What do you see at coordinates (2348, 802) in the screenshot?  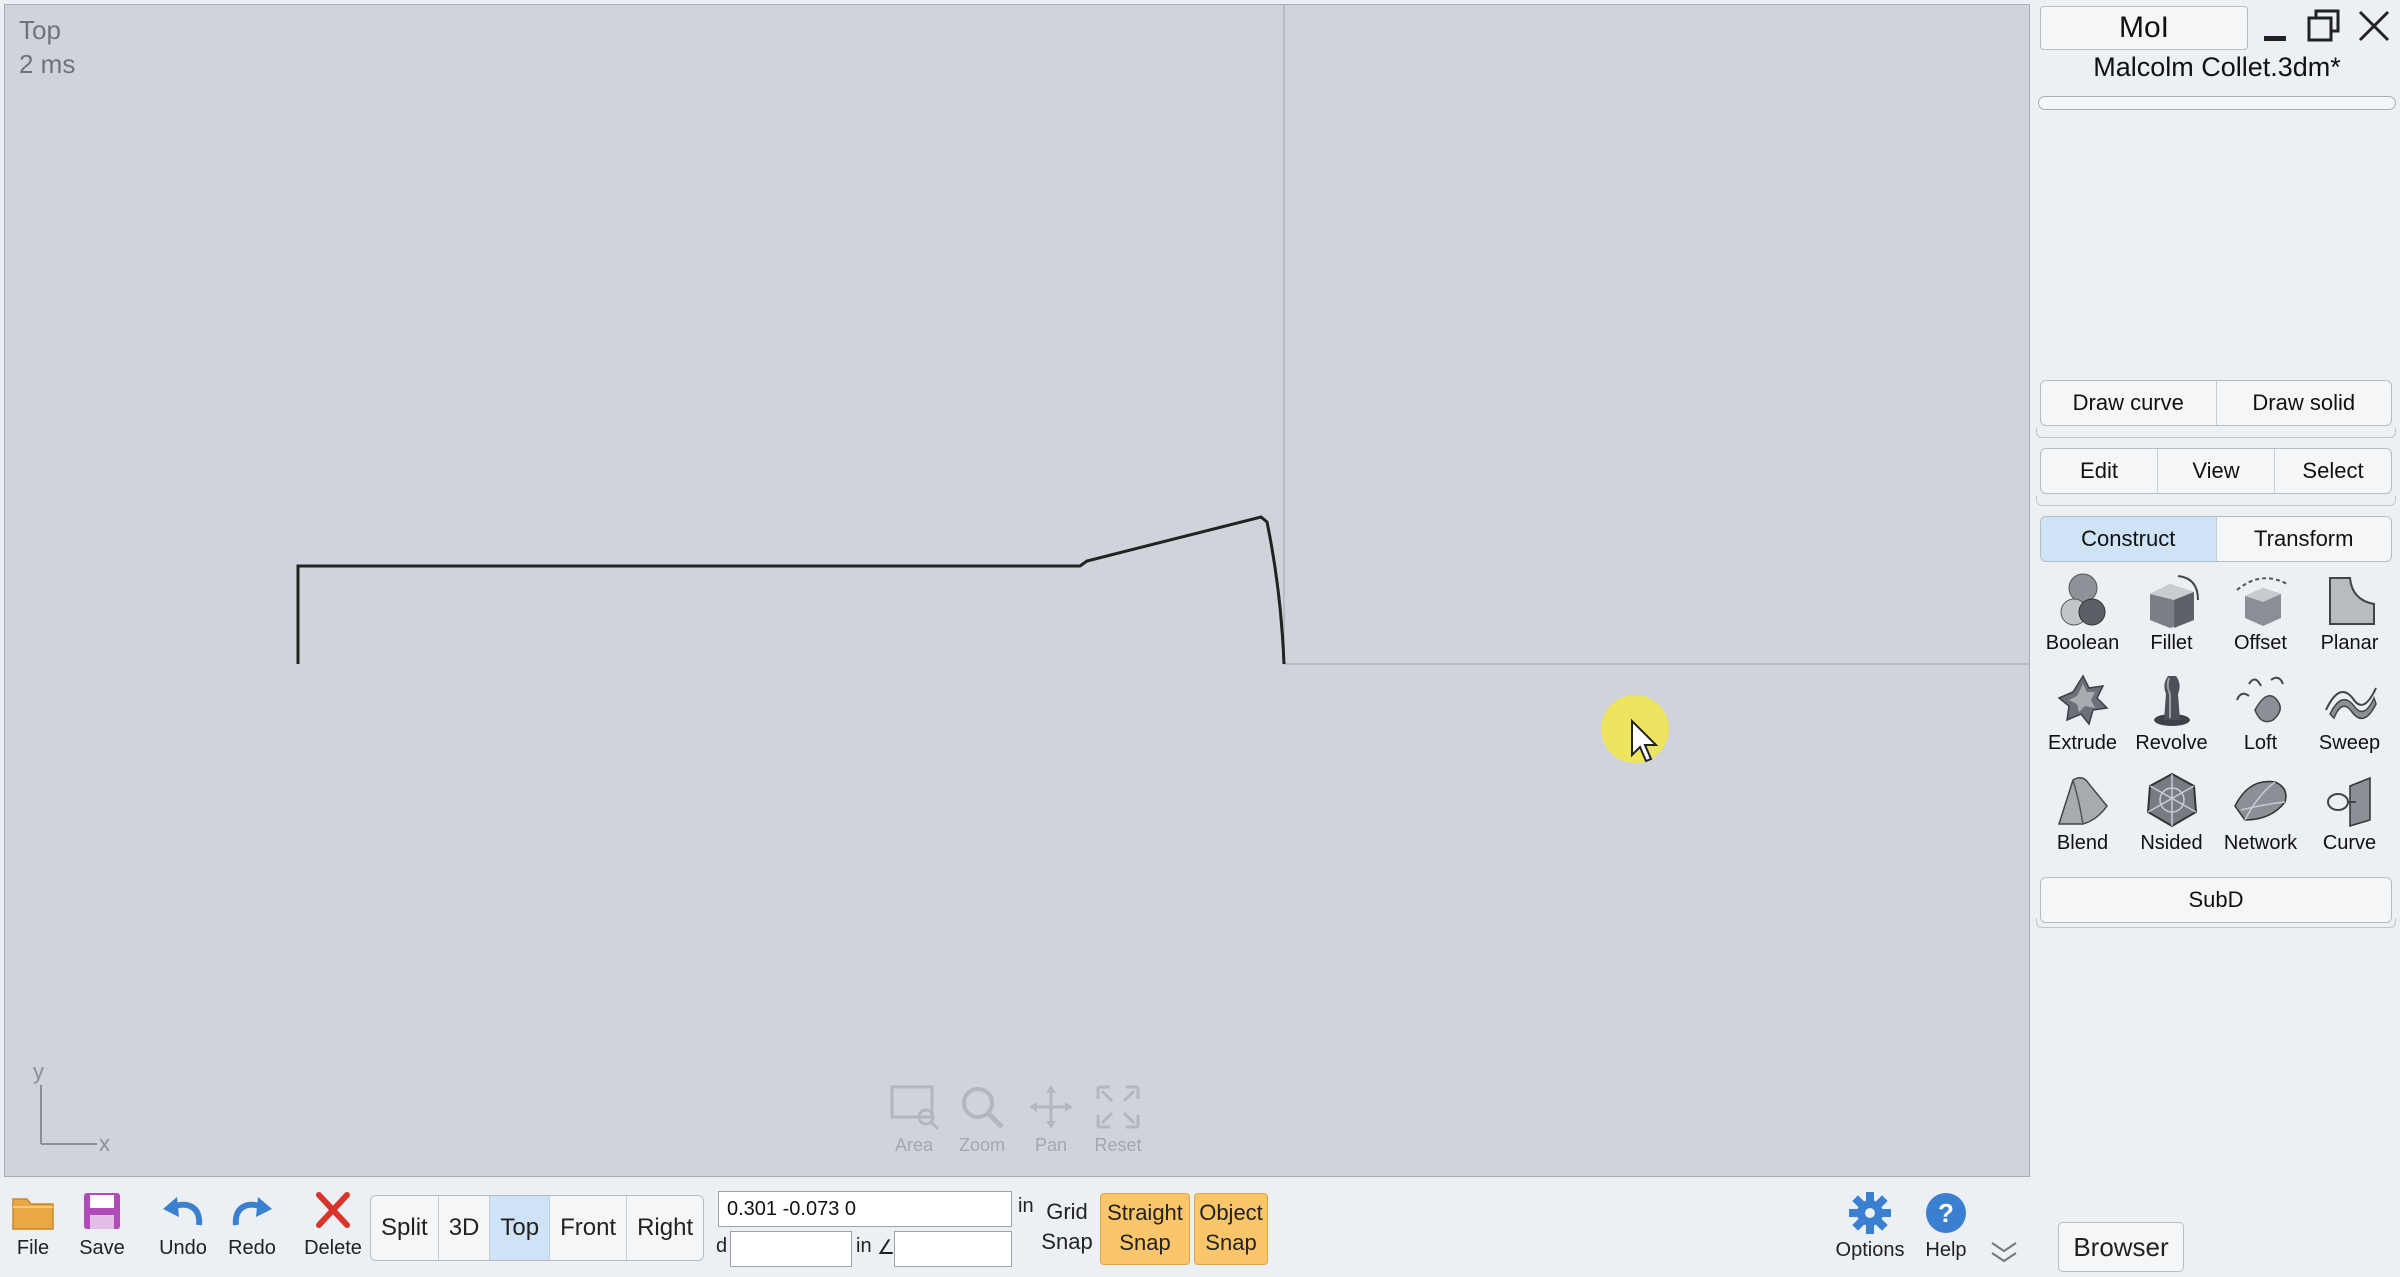 I see `curve-icon` at bounding box center [2348, 802].